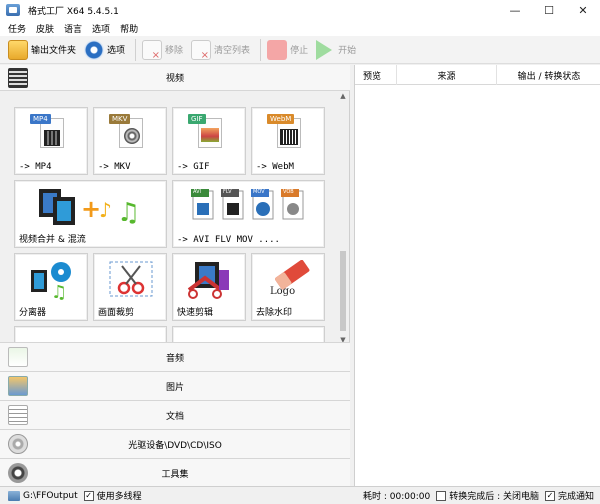 Image resolution: width=600 pixels, height=504 pixels. What do you see at coordinates (18, 444) in the screenshot?
I see `disc-icon` at bounding box center [18, 444].